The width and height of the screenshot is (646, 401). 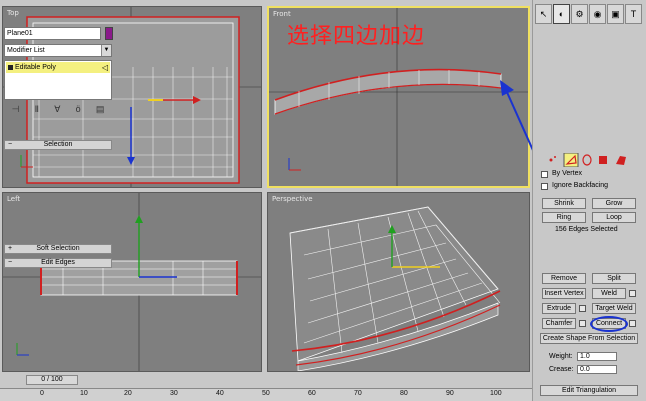 I want to click on weld-settings-button, so click(x=632, y=293).